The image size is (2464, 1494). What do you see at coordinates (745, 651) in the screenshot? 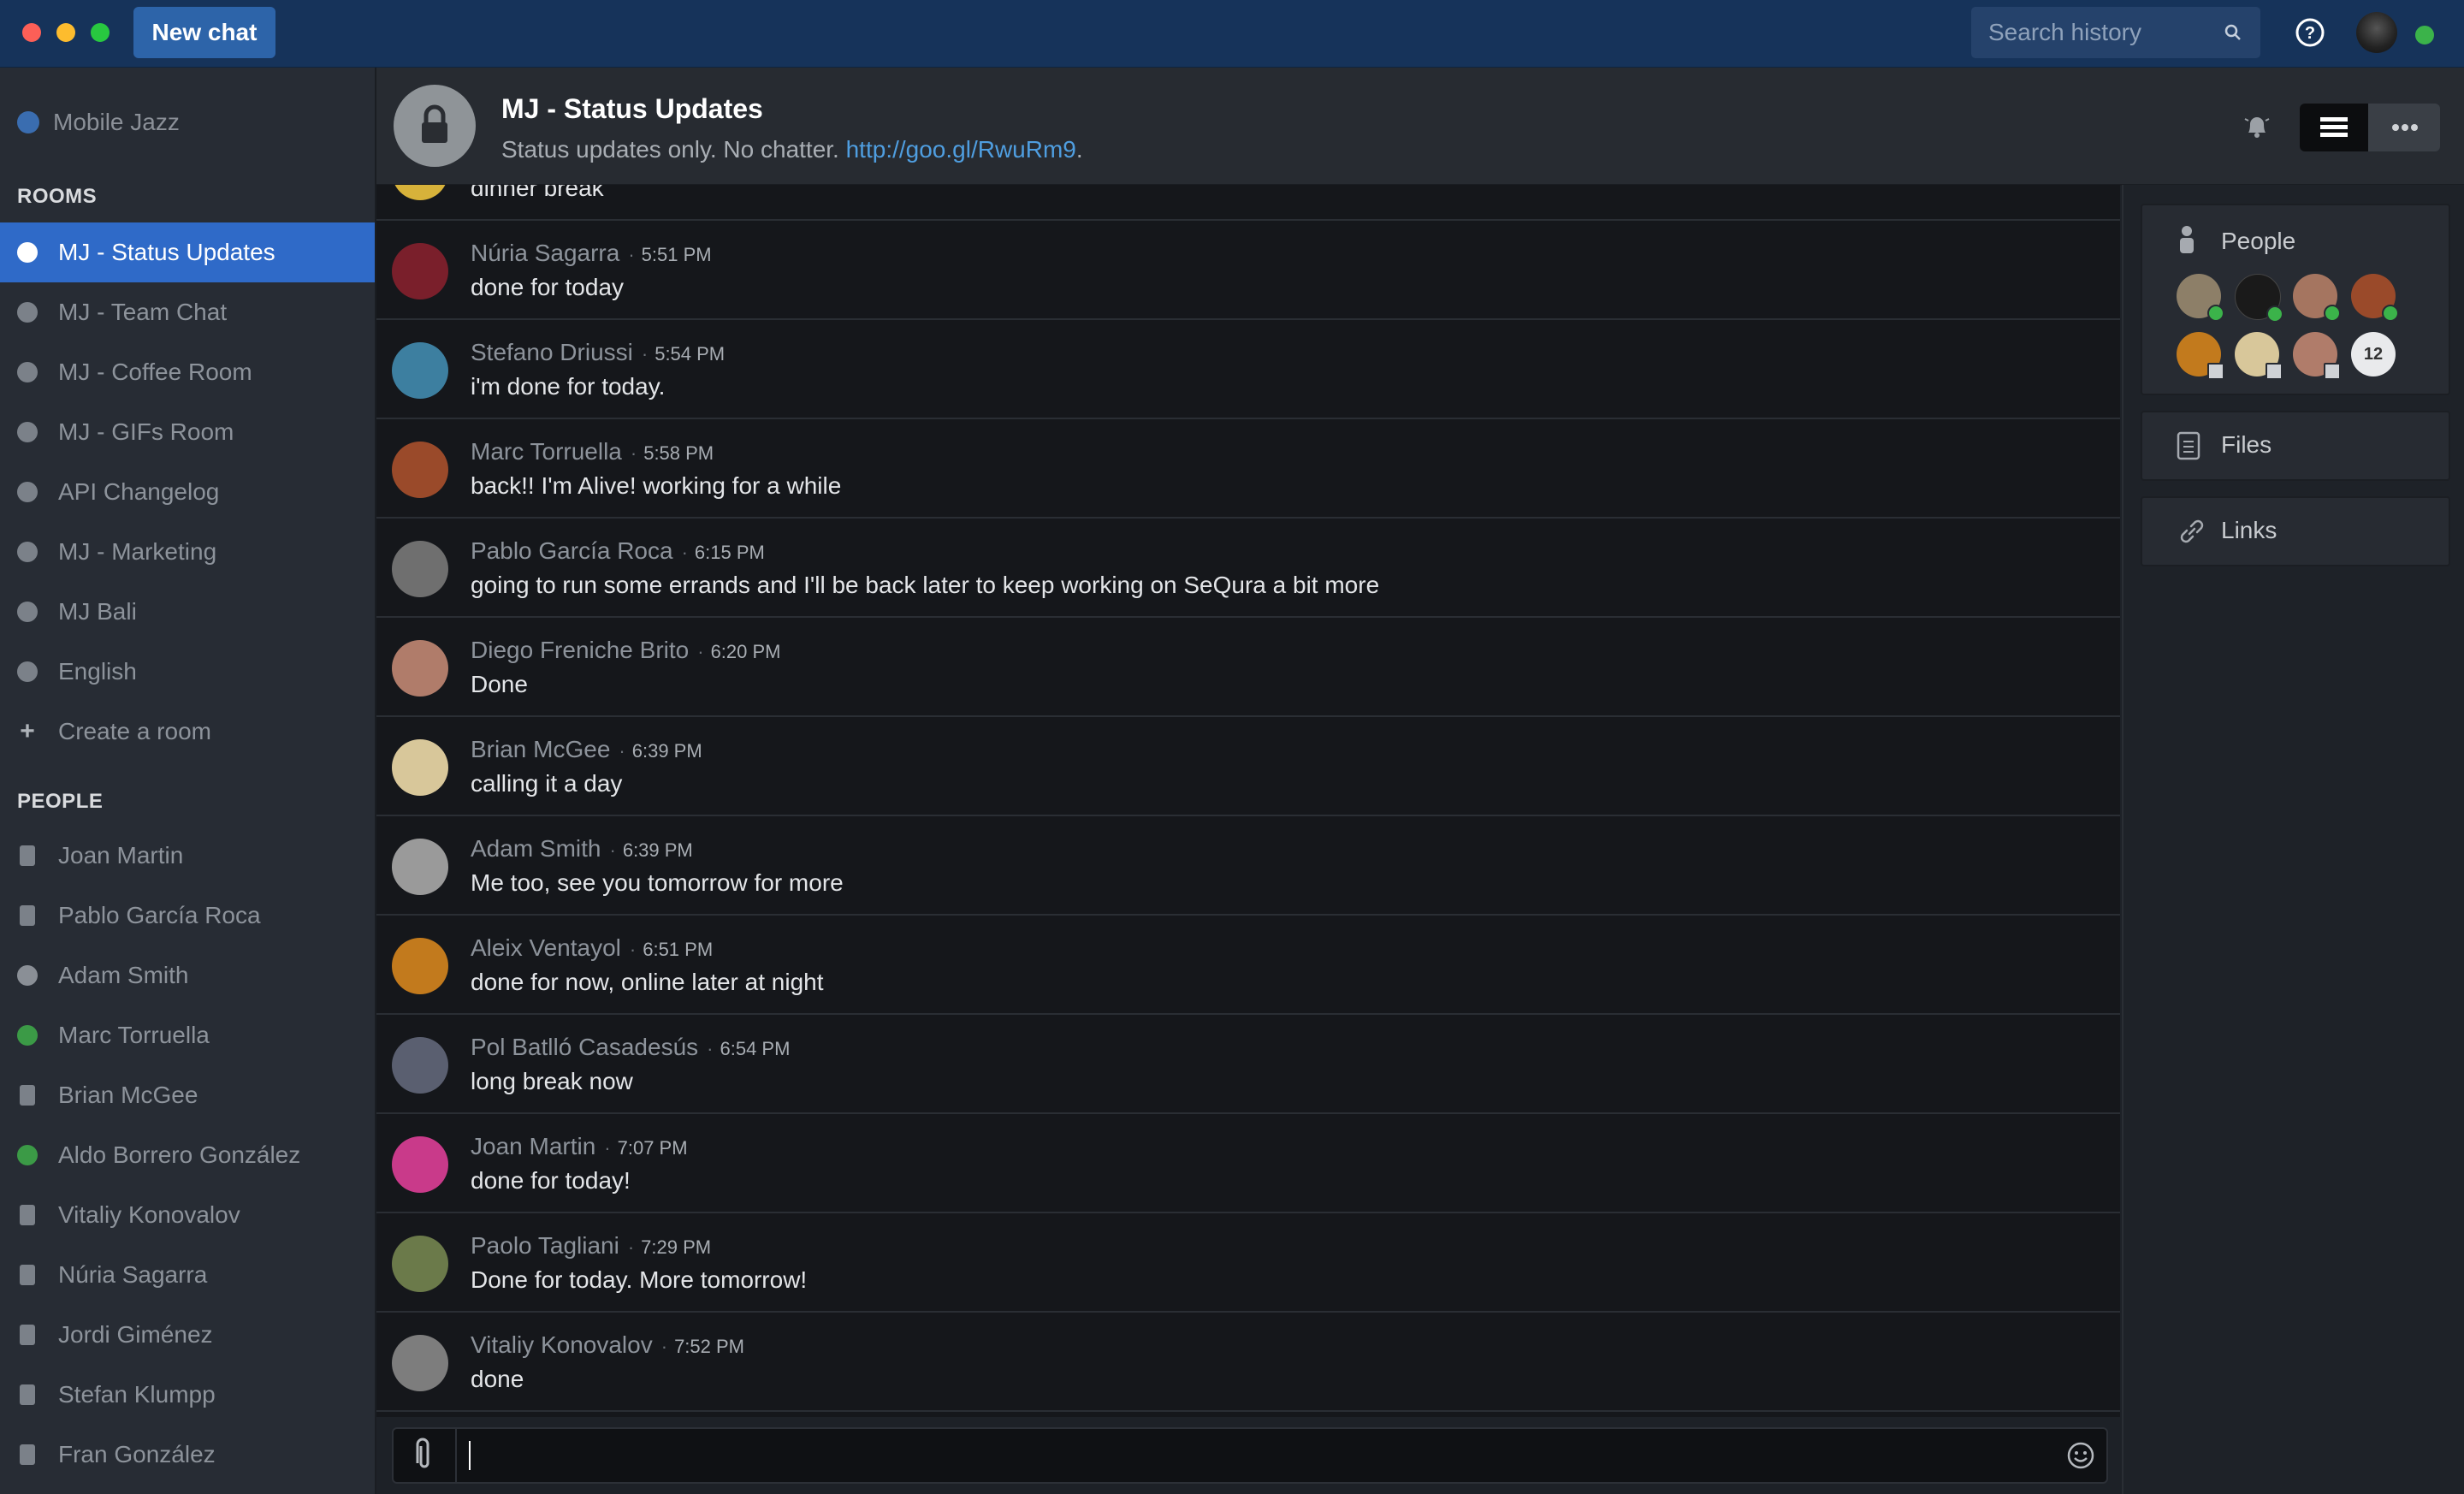
I see `message-time: 6:20 PM` at bounding box center [745, 651].